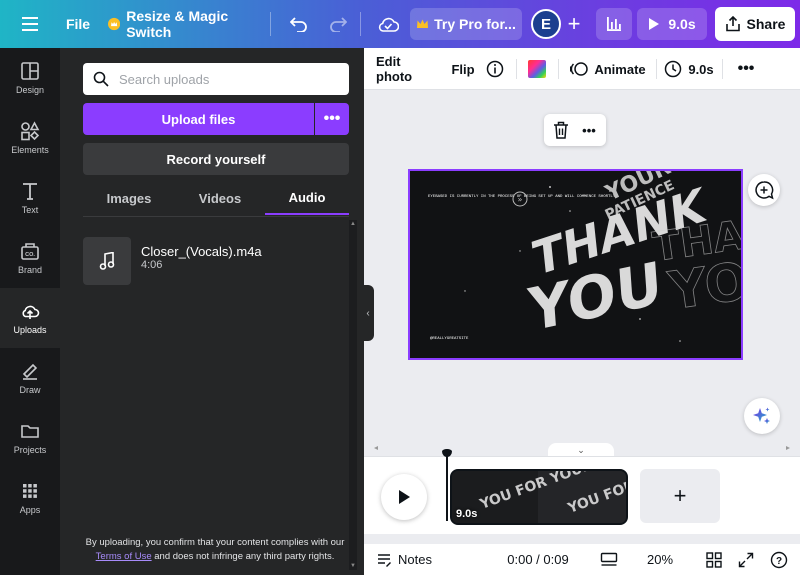  I want to click on audio-file-item: Closer_(Vocals).m4a 4:06, so click(216, 261).